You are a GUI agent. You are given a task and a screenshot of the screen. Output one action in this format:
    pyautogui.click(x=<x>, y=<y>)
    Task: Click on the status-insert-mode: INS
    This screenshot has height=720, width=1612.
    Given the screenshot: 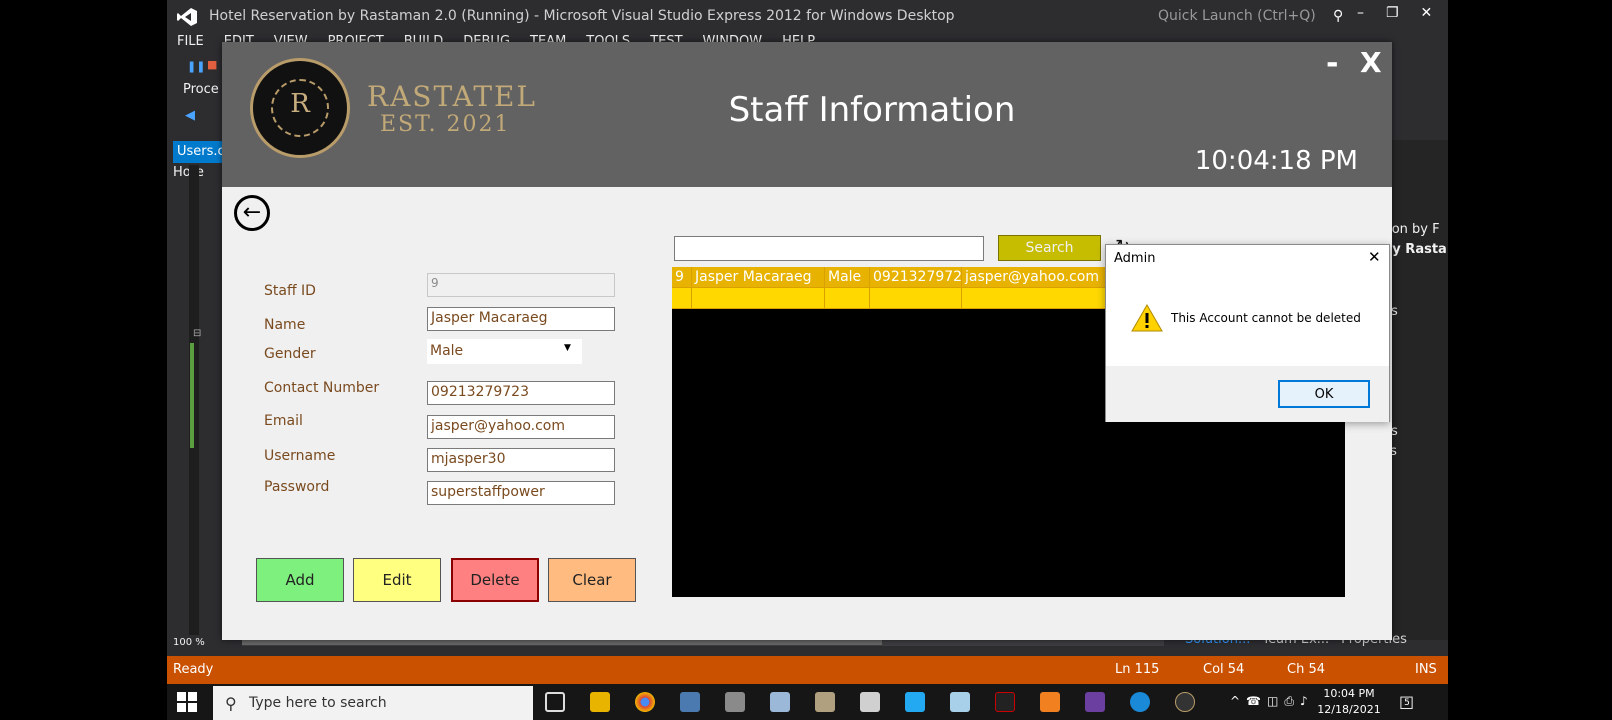 What is the action you would take?
    pyautogui.click(x=1426, y=669)
    